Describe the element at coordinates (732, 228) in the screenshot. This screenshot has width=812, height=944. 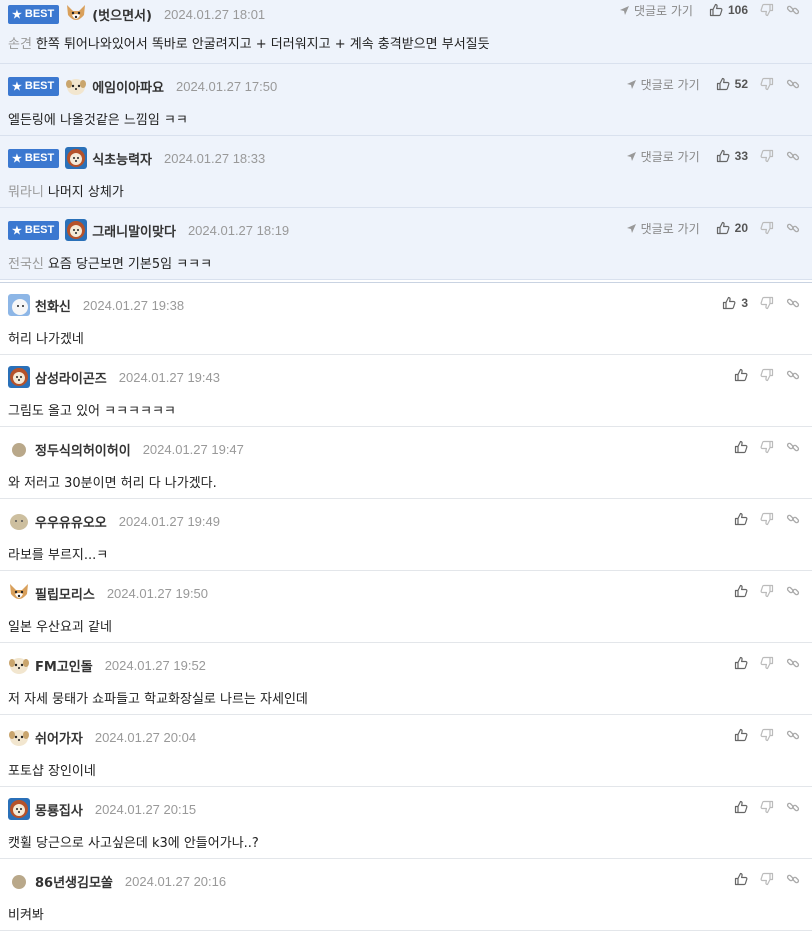
I see `like-button: 20` at that location.